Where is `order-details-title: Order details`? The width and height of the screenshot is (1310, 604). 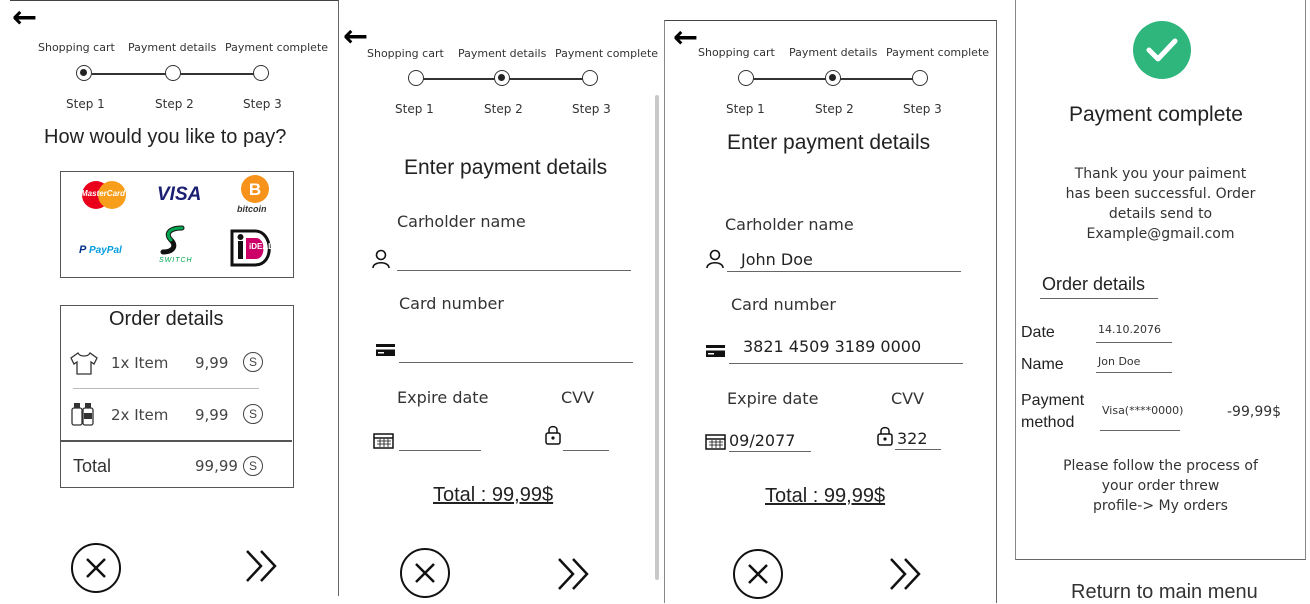 order-details-title: Order details is located at coordinates (1094, 284).